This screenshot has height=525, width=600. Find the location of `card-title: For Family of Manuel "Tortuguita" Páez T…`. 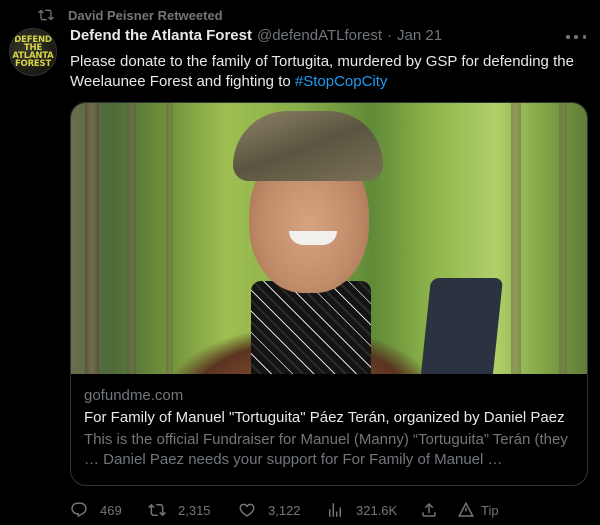

card-title: For Family of Manuel "Tortuguita" Páez T… is located at coordinates (324, 417).